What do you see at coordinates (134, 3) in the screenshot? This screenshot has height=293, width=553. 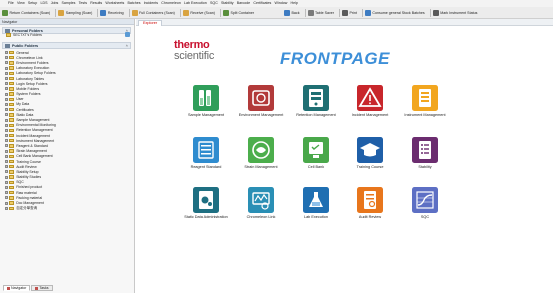 I see `menu-item: Batches` at bounding box center [134, 3].